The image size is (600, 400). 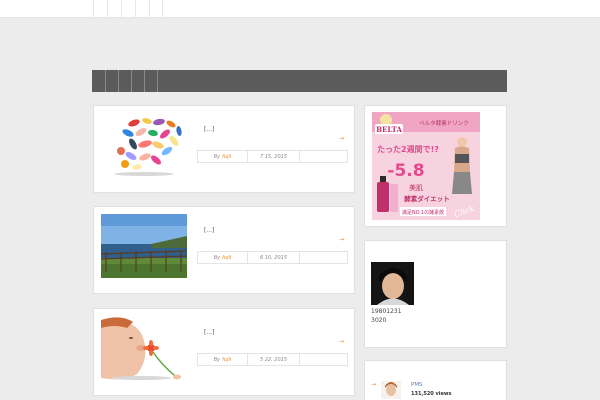 I want to click on ad-big-text: -5.8, so click(x=405, y=171).